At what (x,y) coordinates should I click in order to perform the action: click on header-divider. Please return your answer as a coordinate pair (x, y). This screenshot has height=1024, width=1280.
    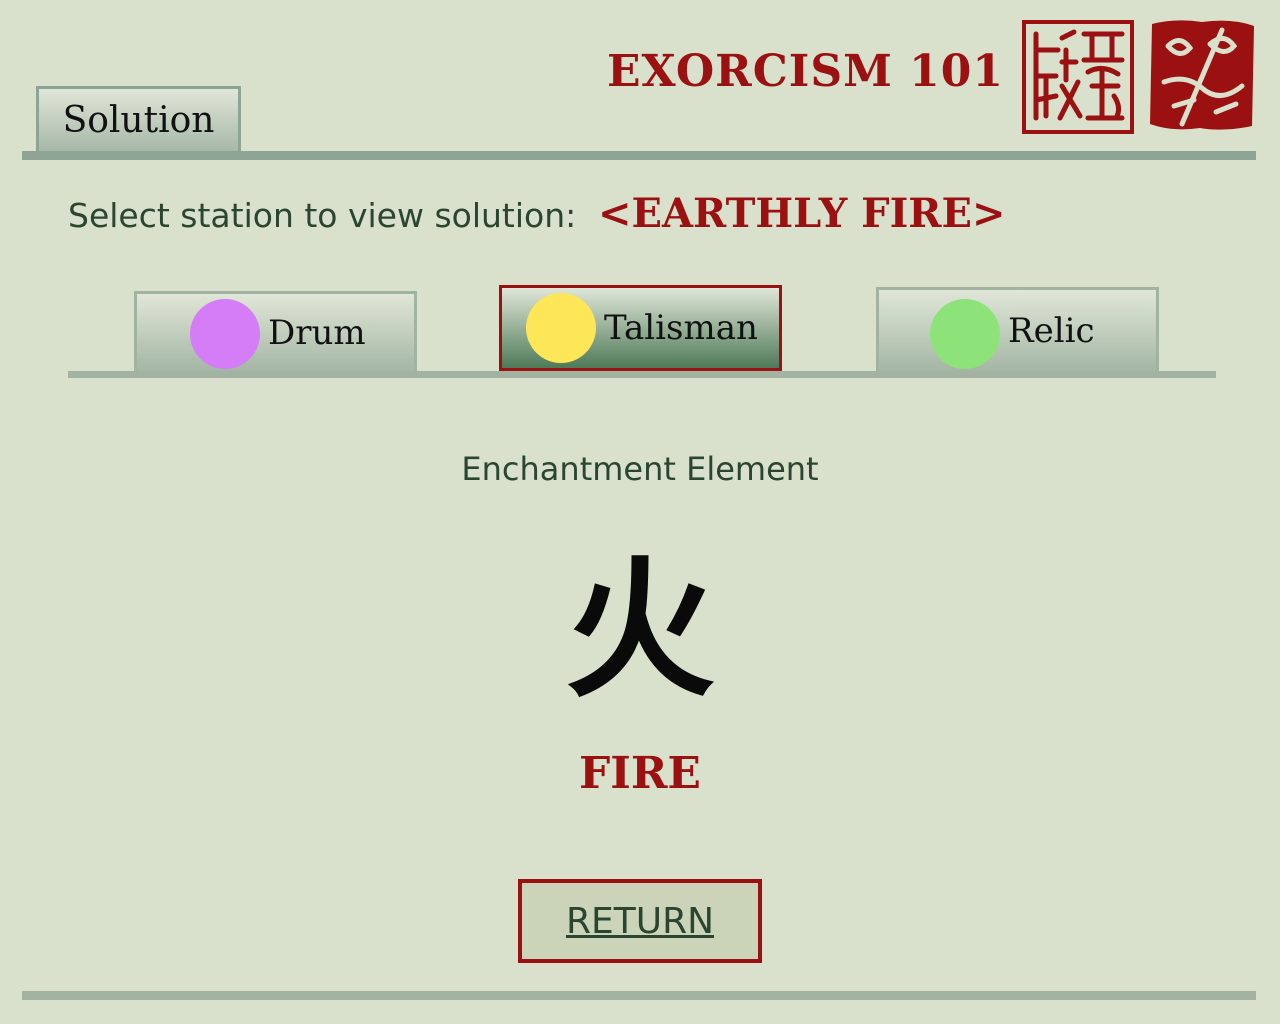
    Looking at the image, I should click on (639, 155).